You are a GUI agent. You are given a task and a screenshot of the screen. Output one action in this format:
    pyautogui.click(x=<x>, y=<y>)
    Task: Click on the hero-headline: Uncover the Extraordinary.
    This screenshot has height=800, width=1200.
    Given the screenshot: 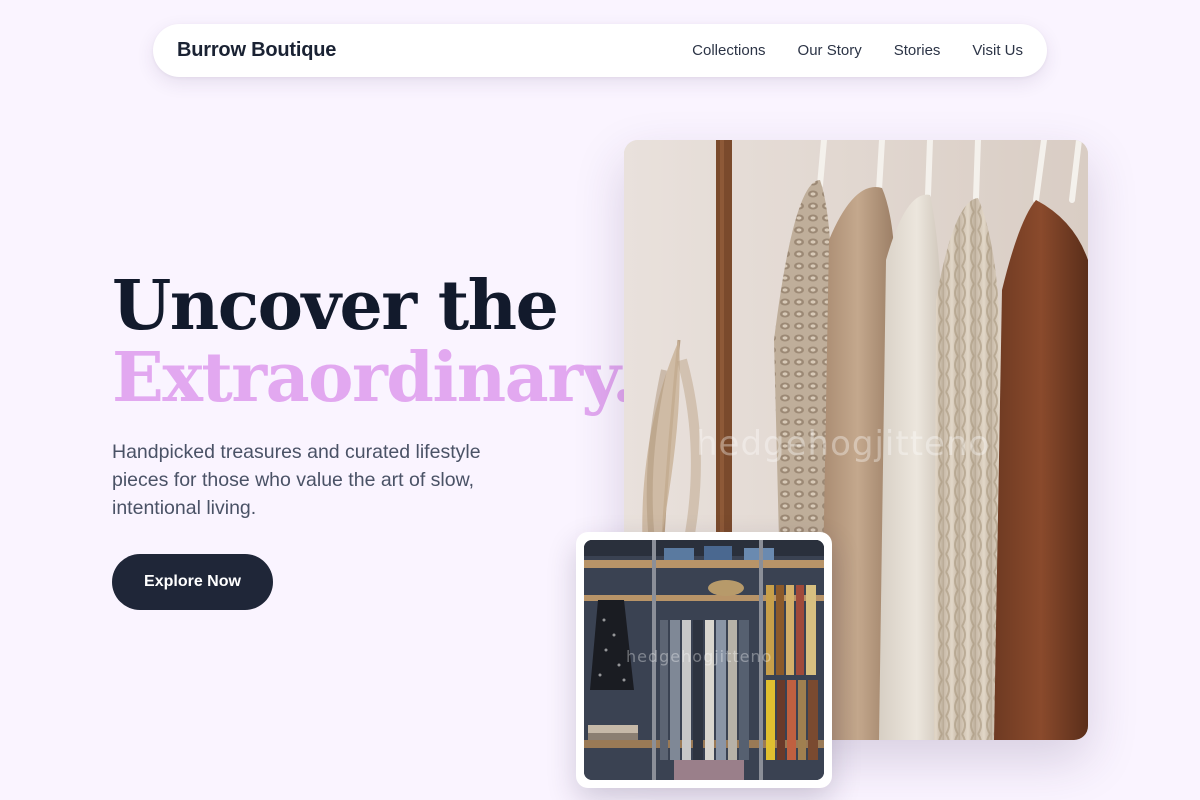 What is the action you would take?
    pyautogui.click(x=373, y=342)
    